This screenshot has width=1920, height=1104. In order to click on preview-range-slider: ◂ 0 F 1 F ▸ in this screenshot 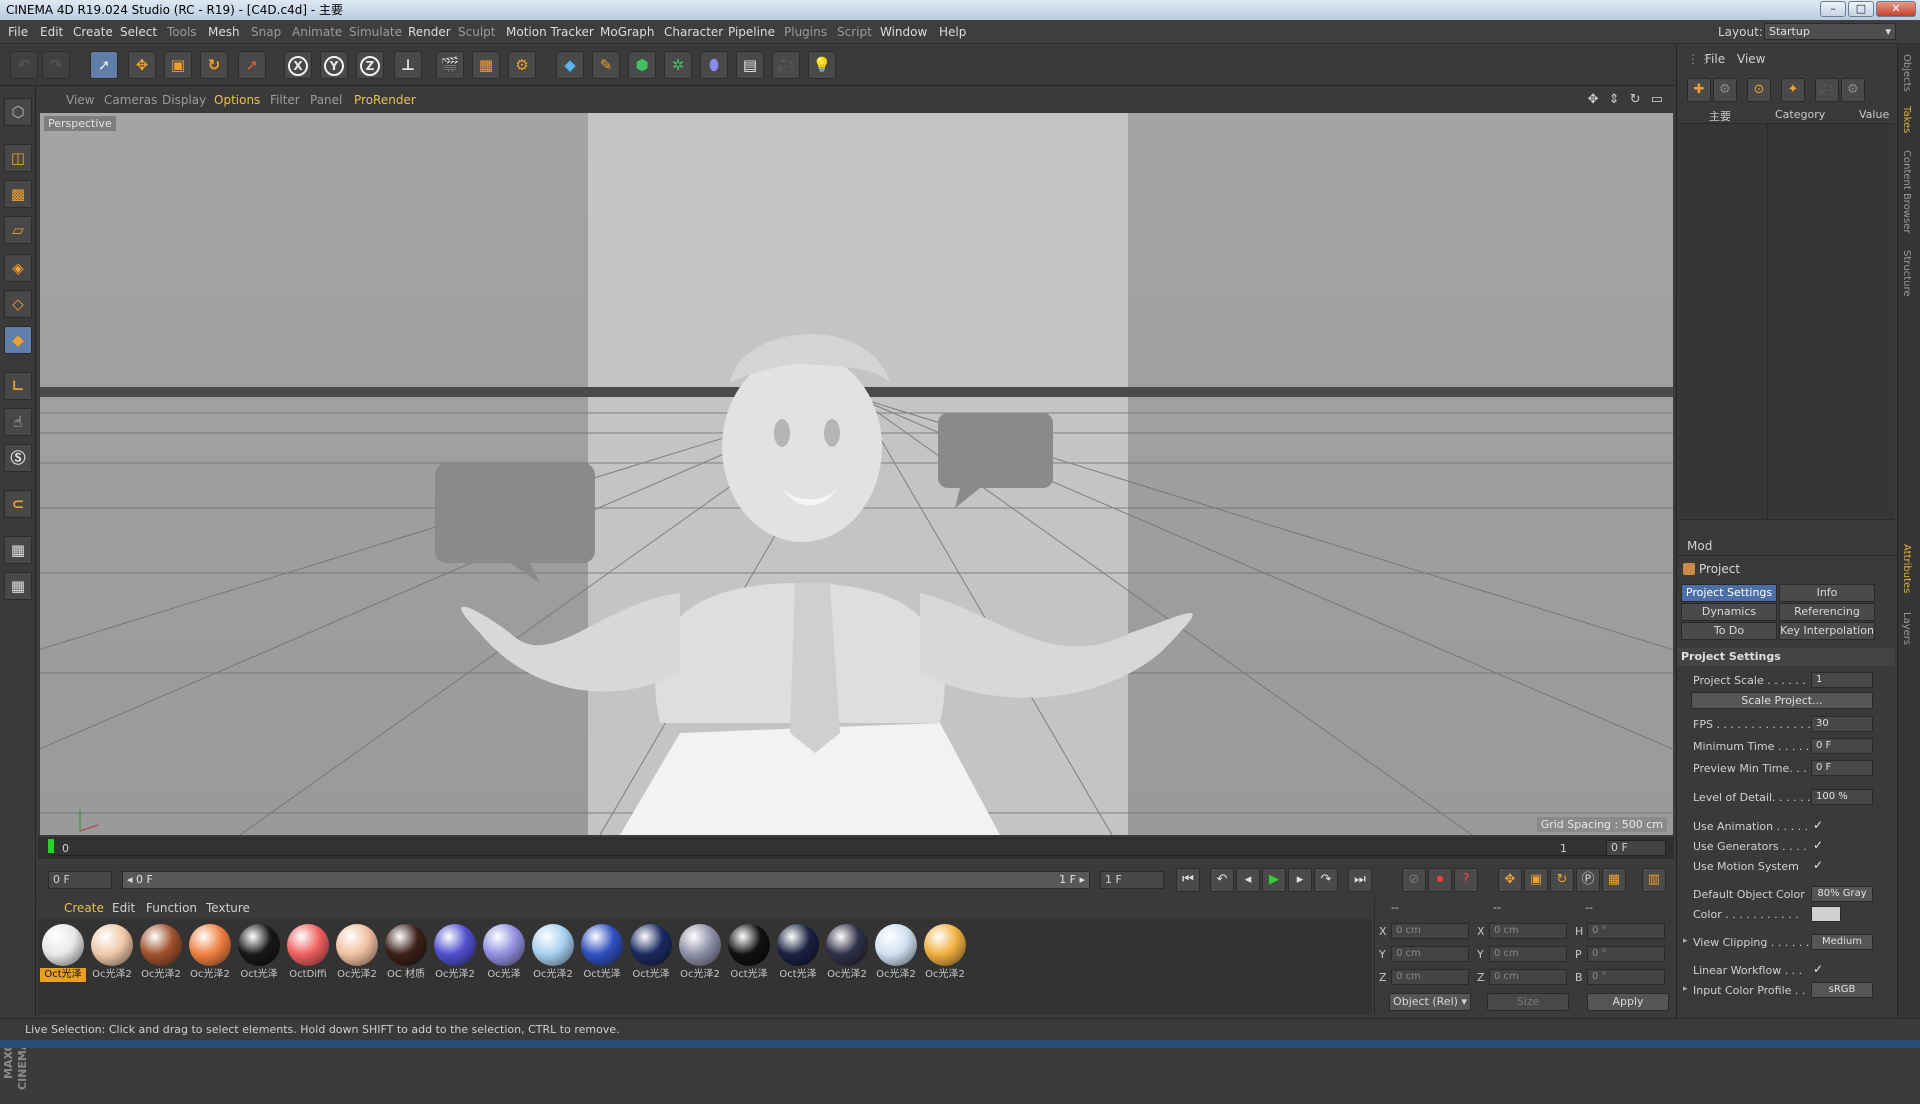, I will do `click(606, 880)`.